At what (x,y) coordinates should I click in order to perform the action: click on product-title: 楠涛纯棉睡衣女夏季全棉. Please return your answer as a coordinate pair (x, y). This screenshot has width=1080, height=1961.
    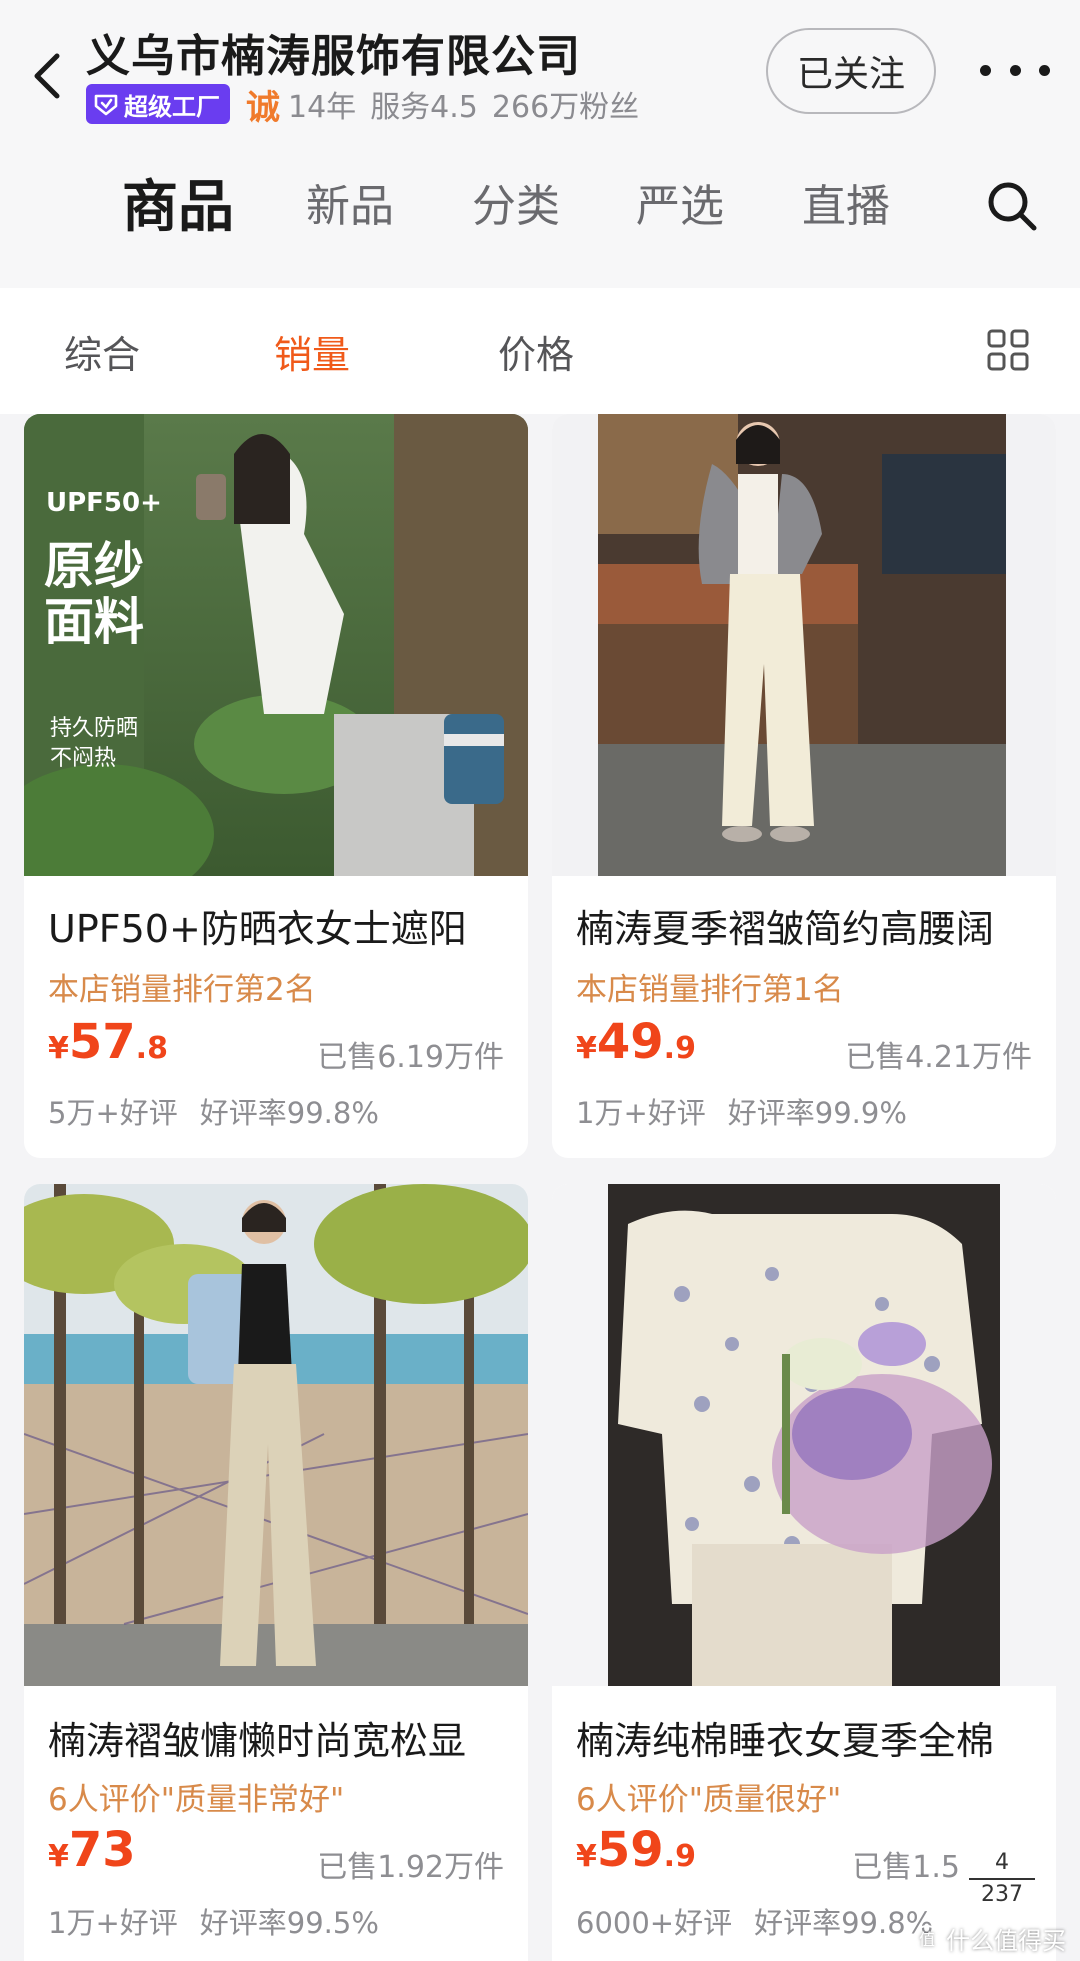
    Looking at the image, I should click on (785, 1741).